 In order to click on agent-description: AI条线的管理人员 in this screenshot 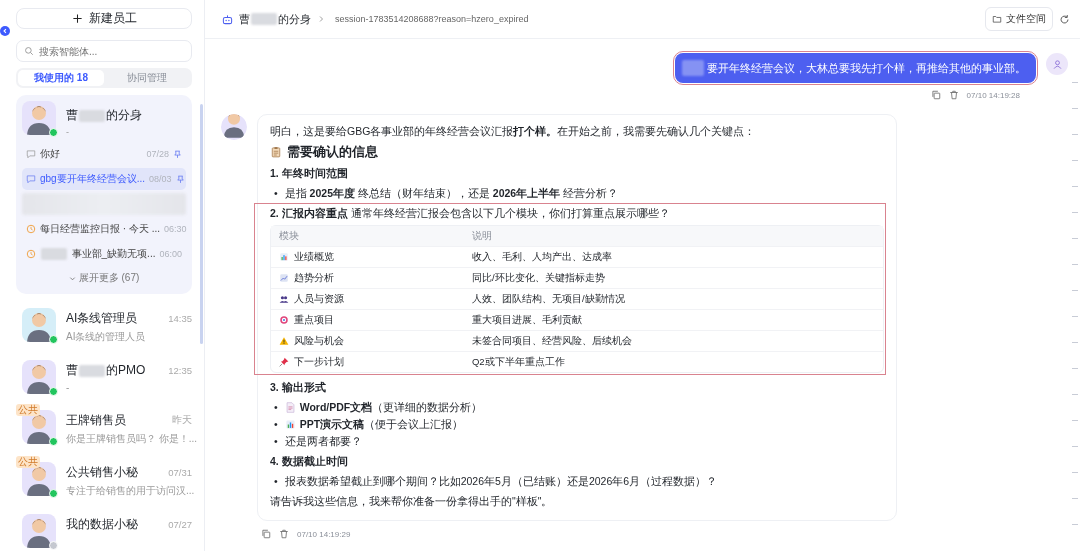, I will do `click(106, 337)`.